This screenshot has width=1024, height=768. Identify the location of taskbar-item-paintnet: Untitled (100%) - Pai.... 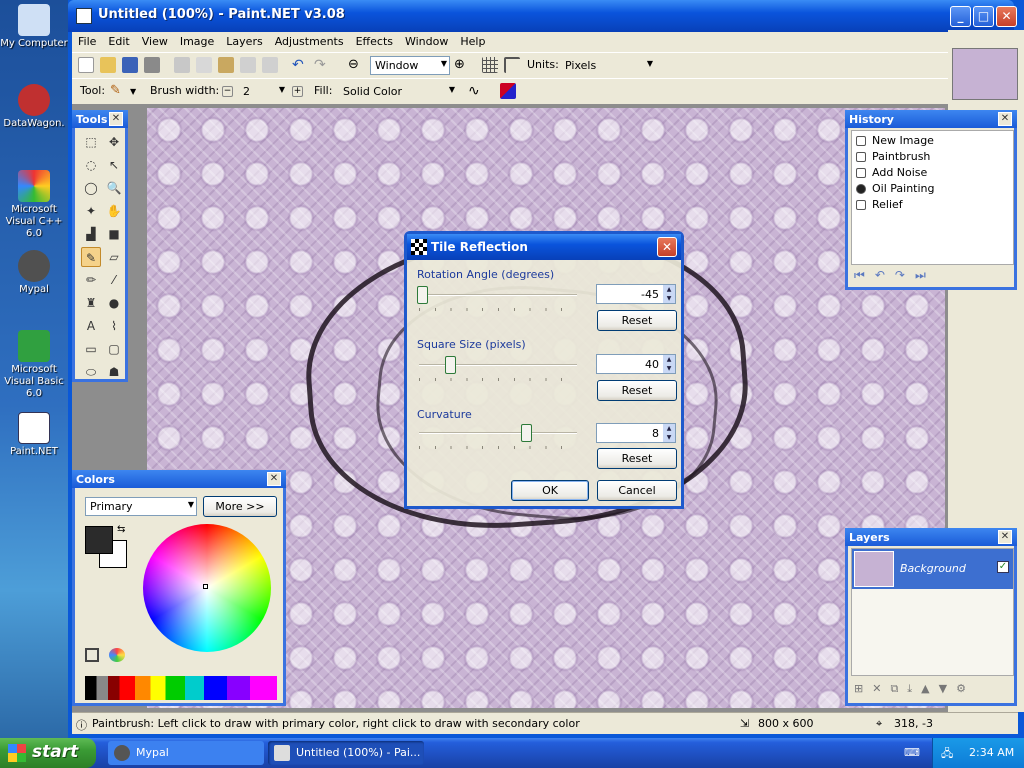
(346, 753).